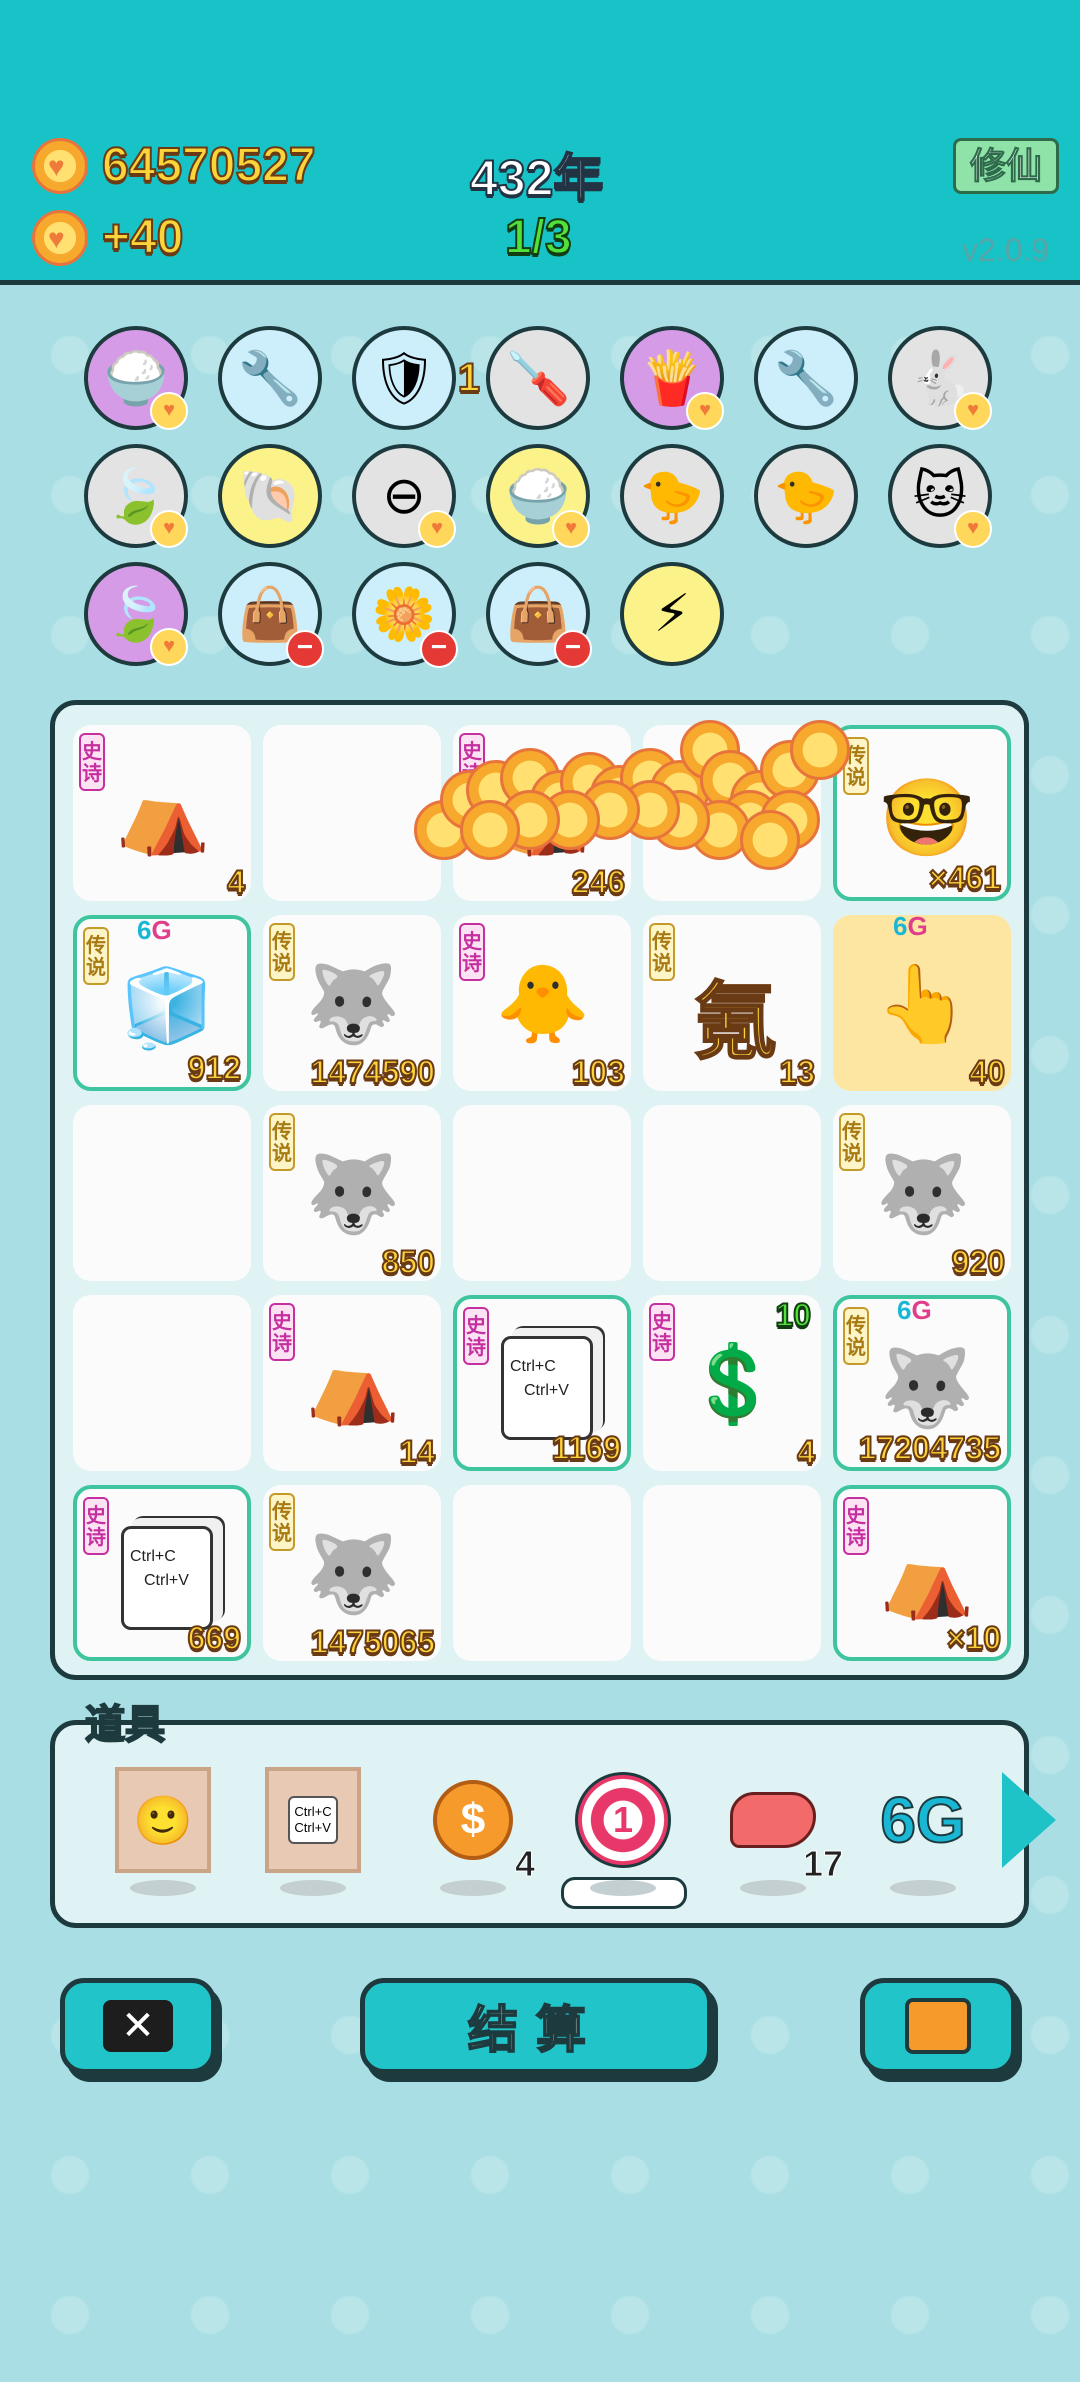 The height and width of the screenshot is (2382, 1080). I want to click on tool-count: 4, so click(525, 1864).